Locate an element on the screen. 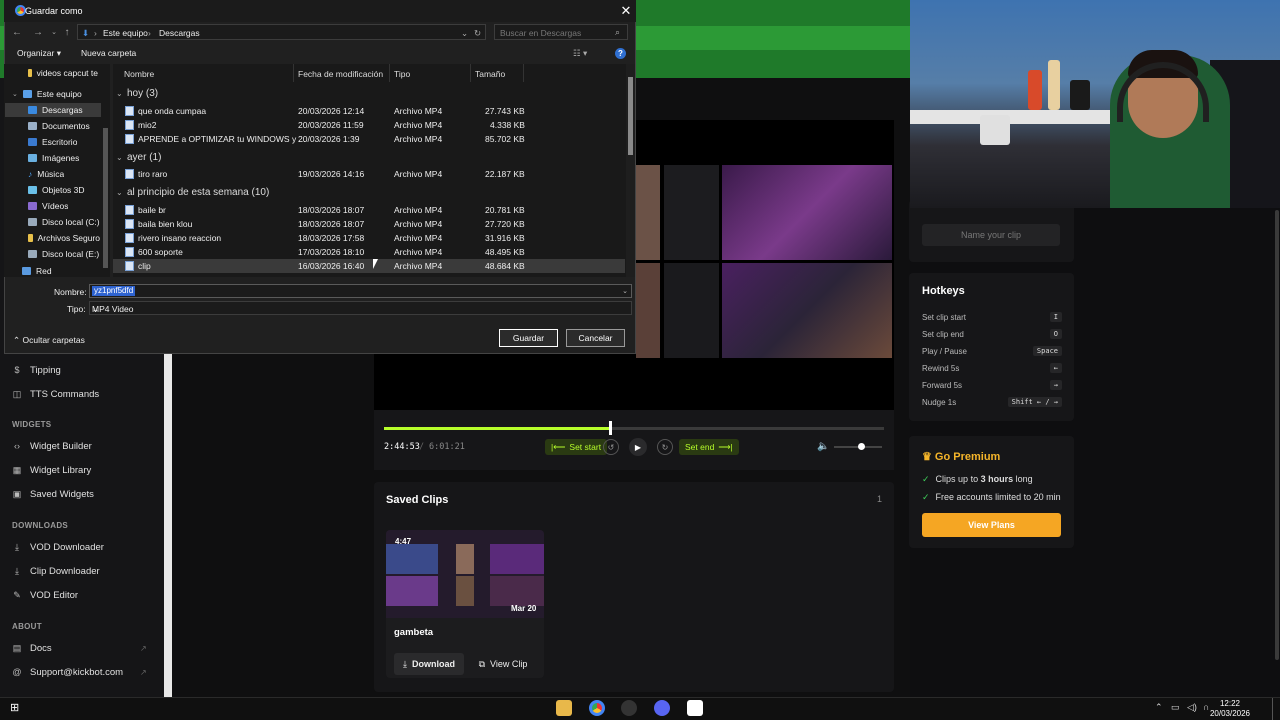 The width and height of the screenshot is (1280, 720). sidebar-item-vod-downloader: ⤓ VOD Downloader is located at coordinates (58, 547).